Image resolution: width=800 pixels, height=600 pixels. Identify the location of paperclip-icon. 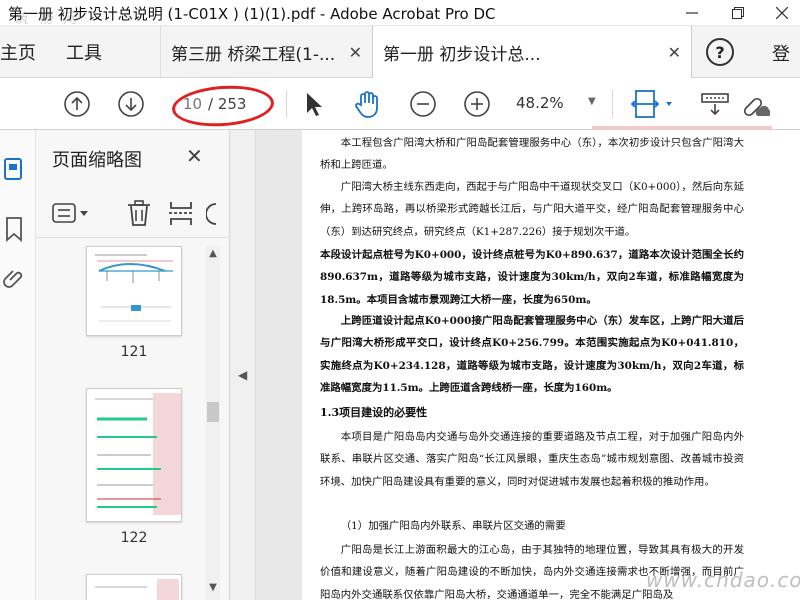
(13, 279).